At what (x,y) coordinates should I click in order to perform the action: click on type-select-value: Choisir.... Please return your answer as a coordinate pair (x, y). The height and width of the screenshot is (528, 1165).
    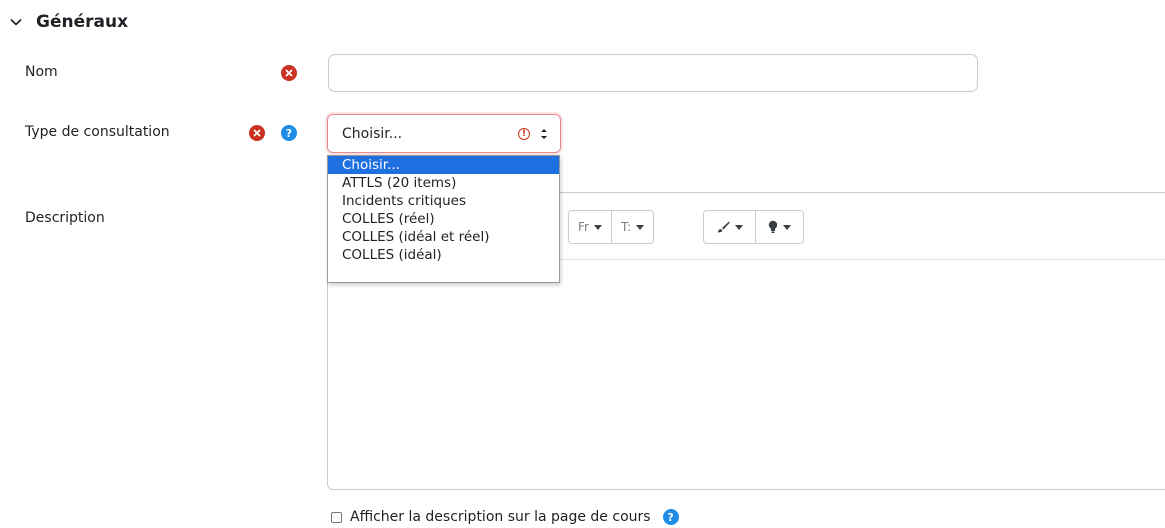
    Looking at the image, I should click on (372, 133).